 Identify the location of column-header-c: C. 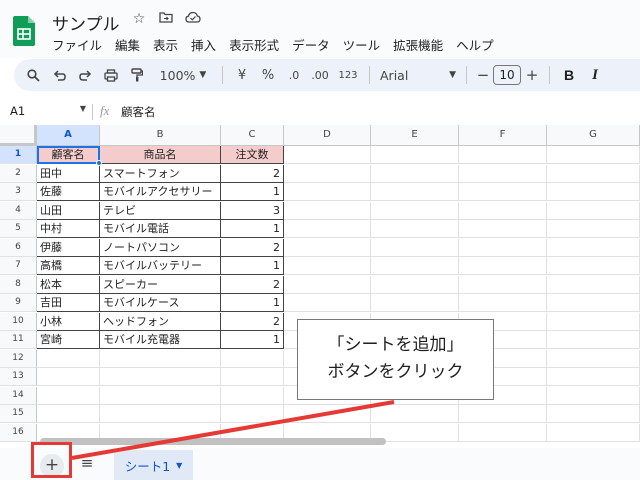
(252, 135).